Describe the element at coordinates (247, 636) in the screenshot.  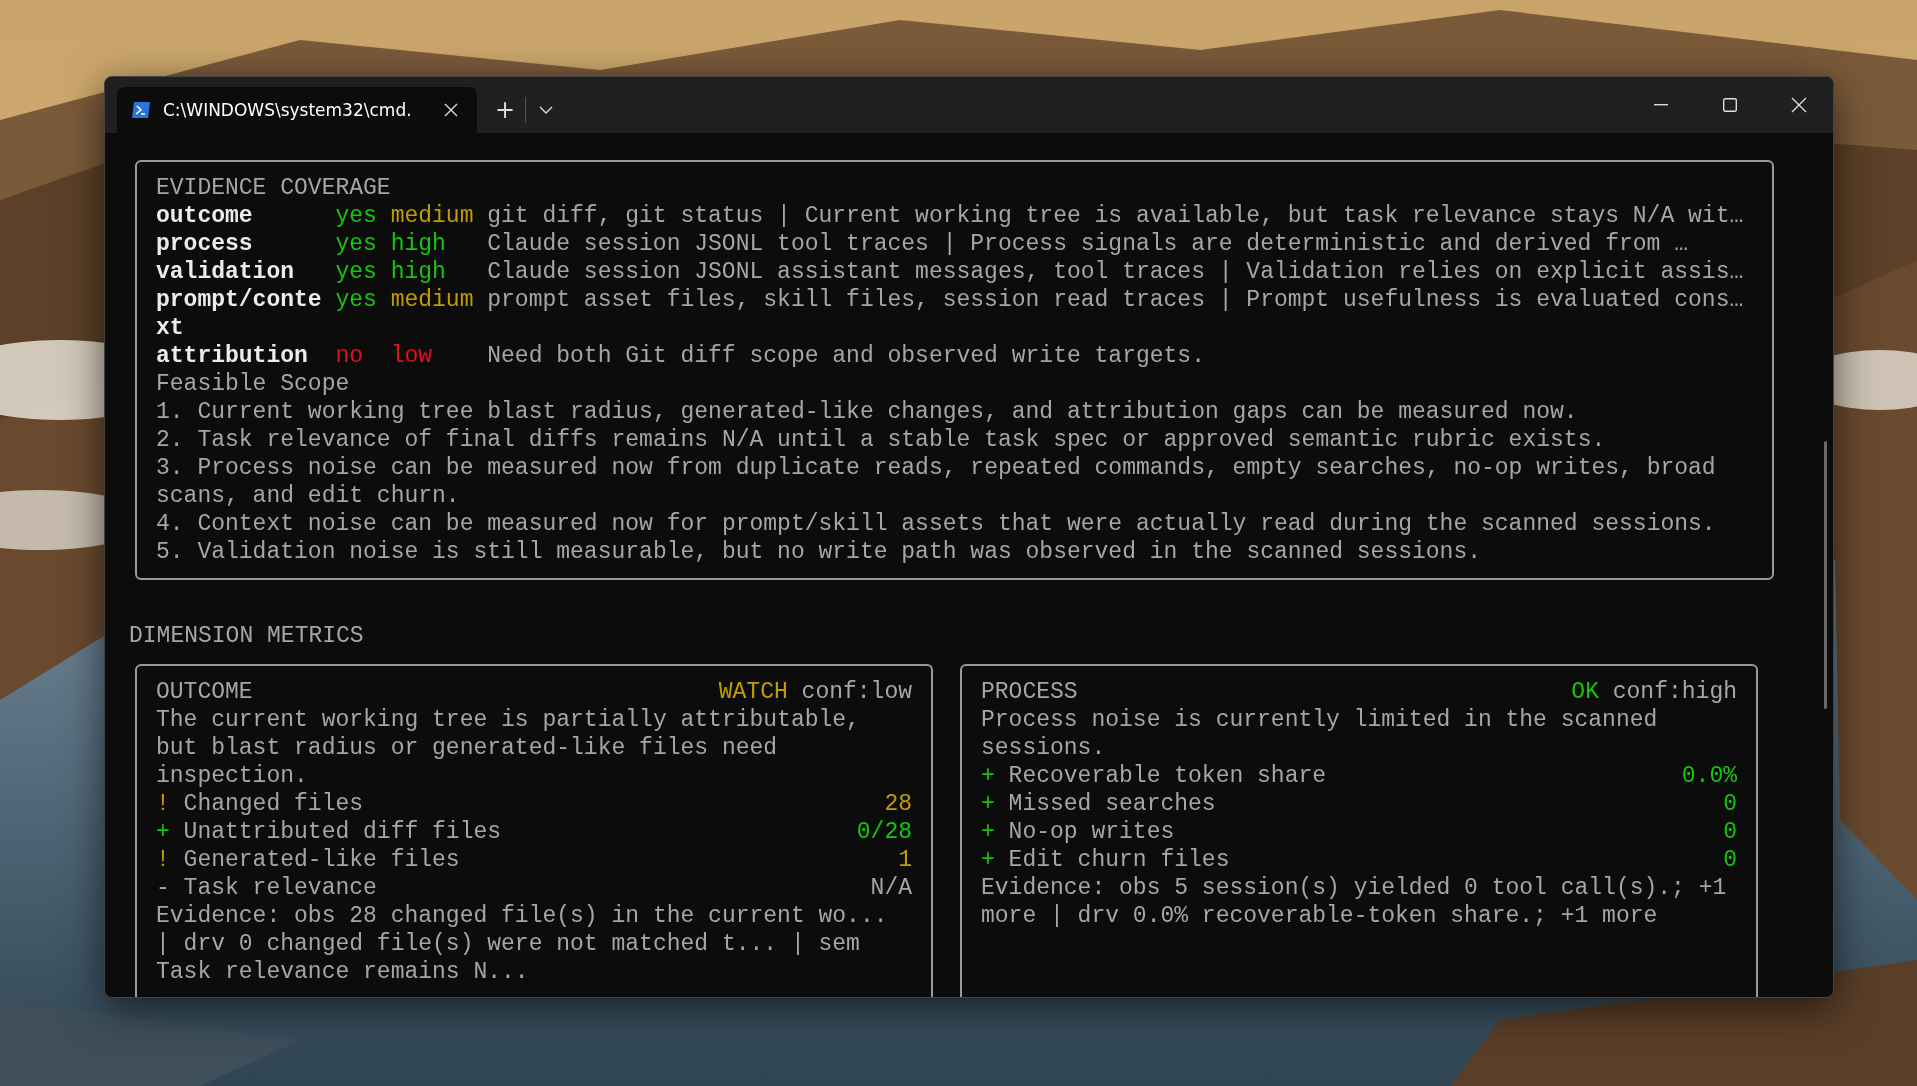
I see `section-heading: DIMENSION METRICS` at that location.